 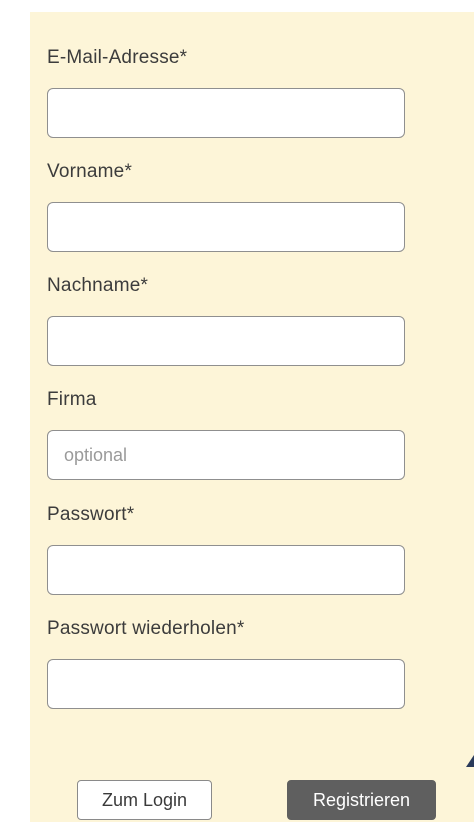 What do you see at coordinates (361, 800) in the screenshot?
I see `register-button: Registrieren` at bounding box center [361, 800].